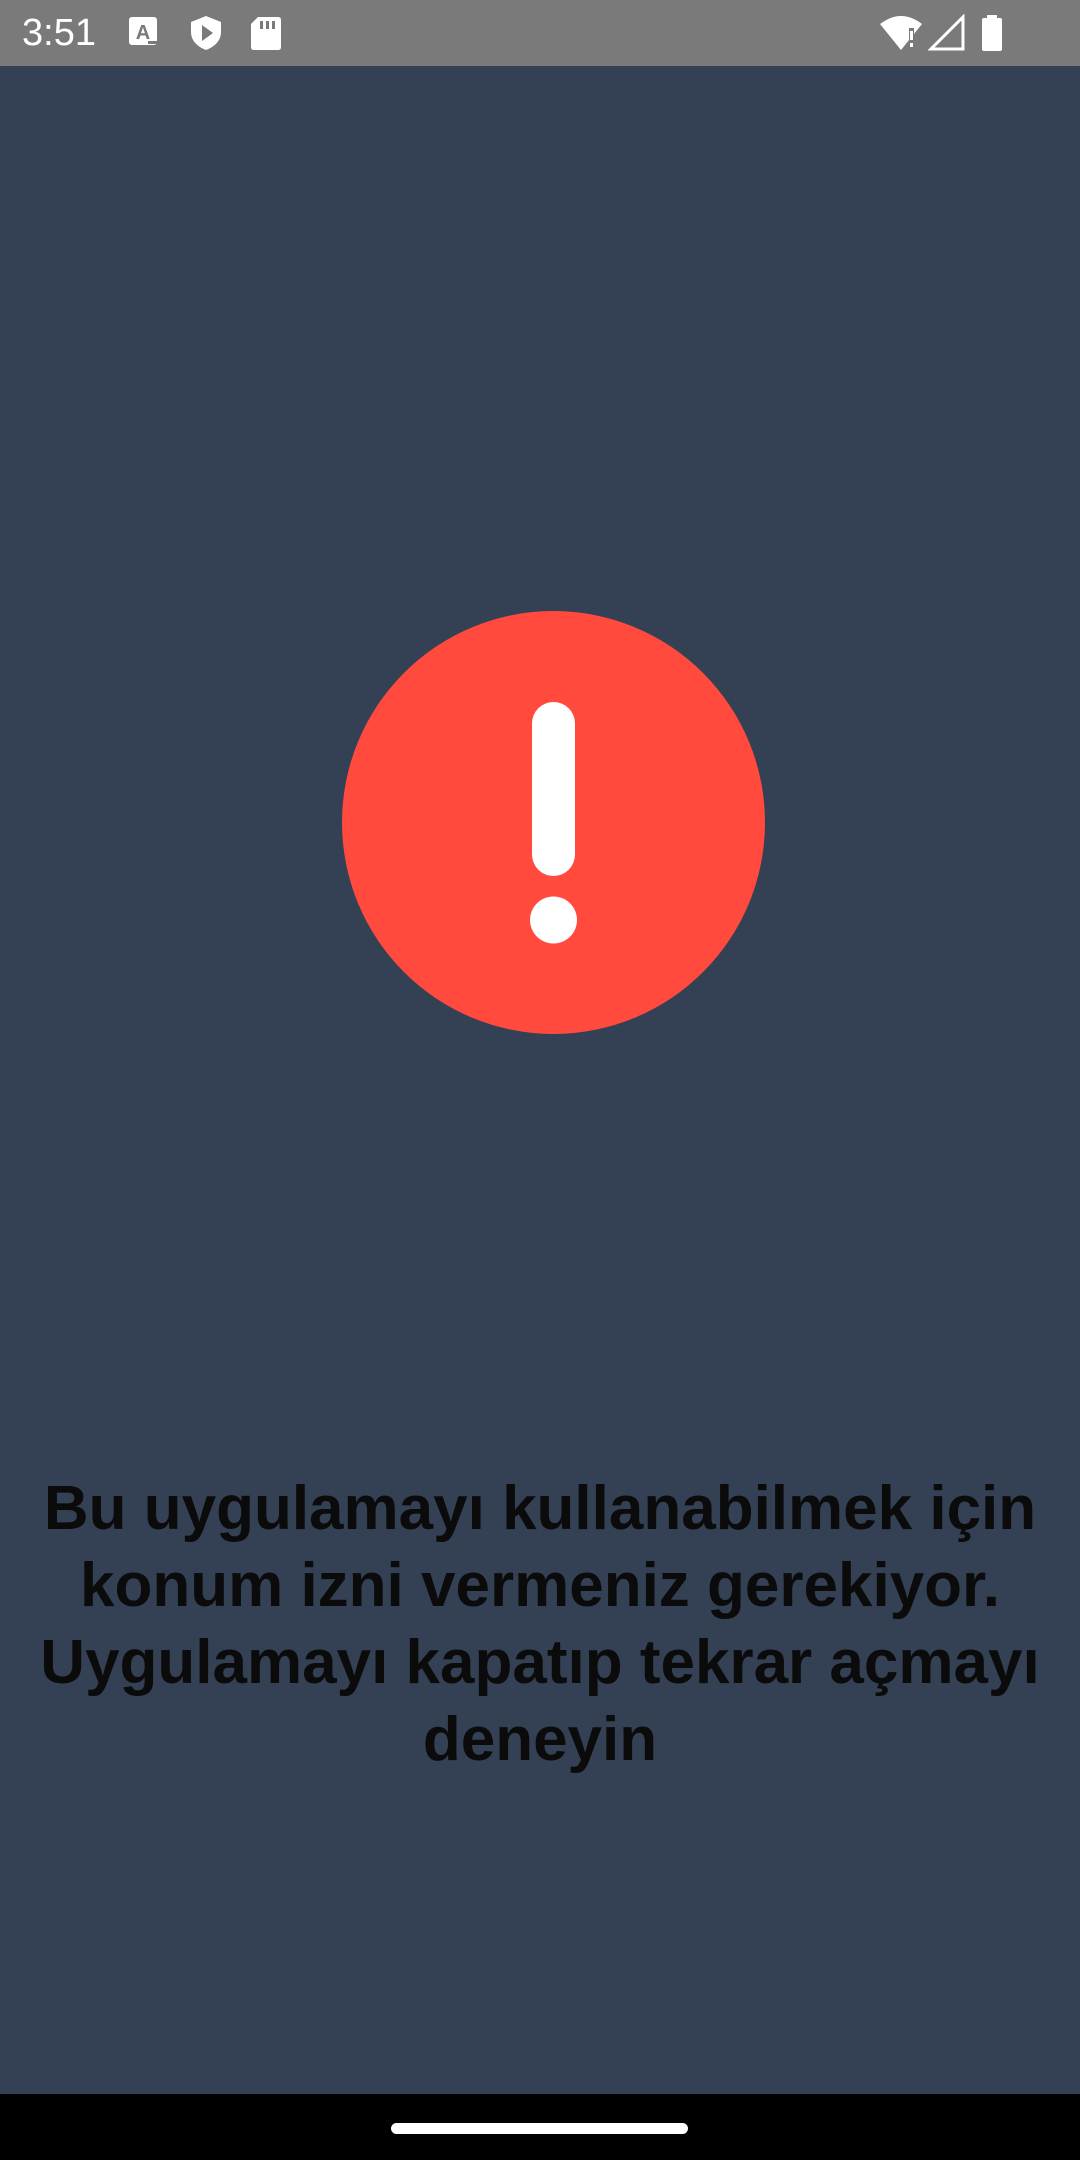 This screenshot has width=1080, height=2160. Describe the element at coordinates (540, 1739) in the screenshot. I see `message-line-4: deneyin` at that location.